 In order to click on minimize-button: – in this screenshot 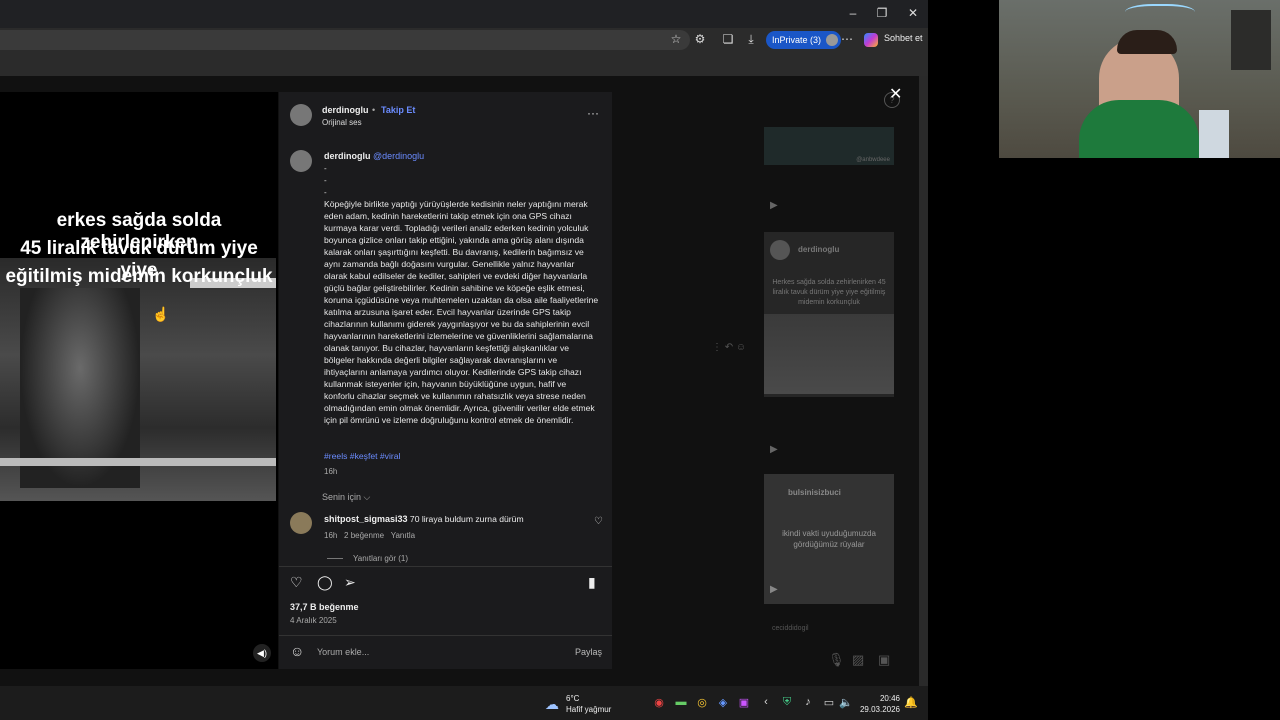, I will do `click(853, 13)`.